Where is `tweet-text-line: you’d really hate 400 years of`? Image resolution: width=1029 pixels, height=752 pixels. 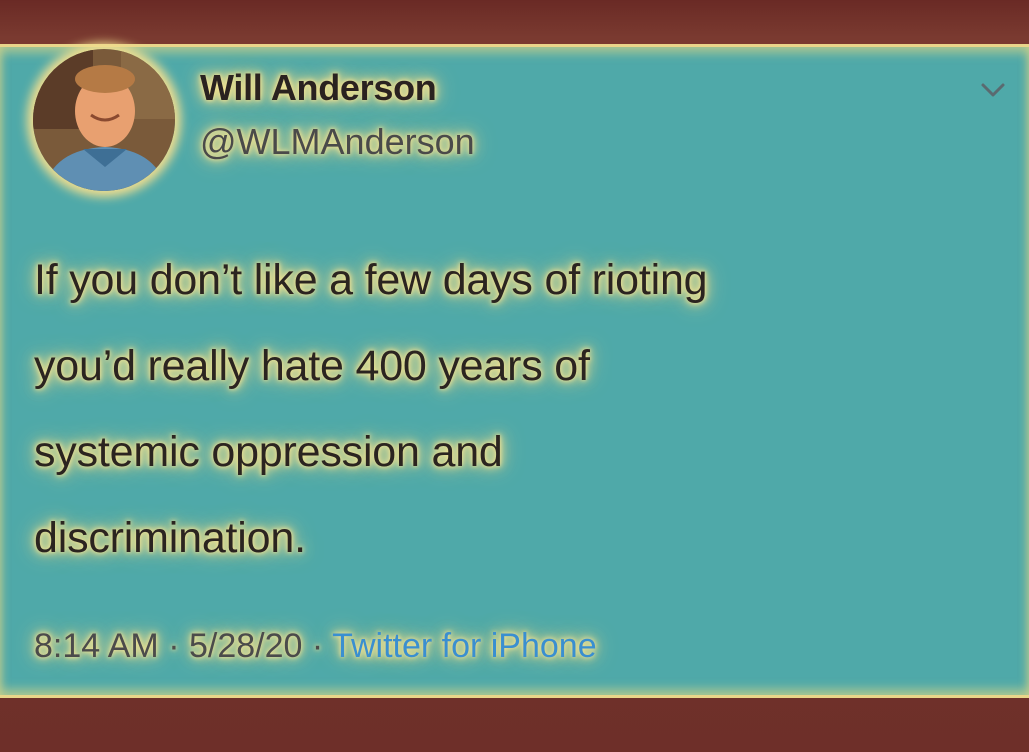
tweet-text-line: you’d really hate 400 years of is located at coordinates (312, 366).